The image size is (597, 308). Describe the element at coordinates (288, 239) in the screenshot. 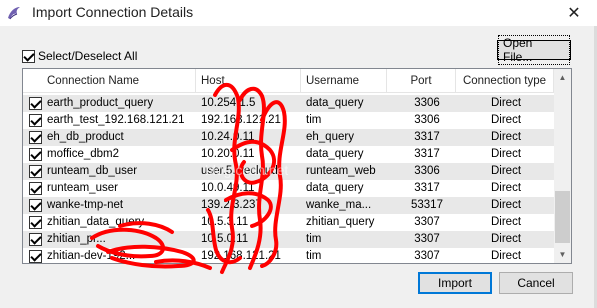

I see `table-row: zhitian_pr... 10.5.0.11 tim 3307 Direct` at that location.